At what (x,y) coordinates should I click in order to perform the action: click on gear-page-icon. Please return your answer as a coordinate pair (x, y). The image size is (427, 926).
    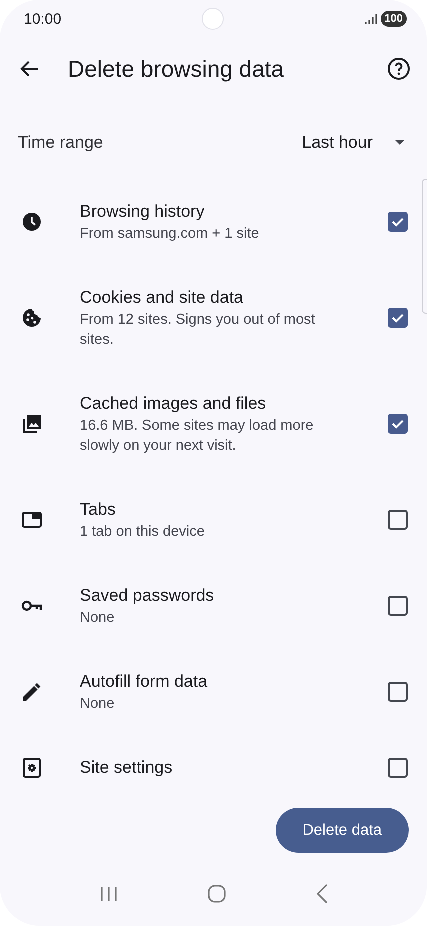
    Looking at the image, I should click on (32, 768).